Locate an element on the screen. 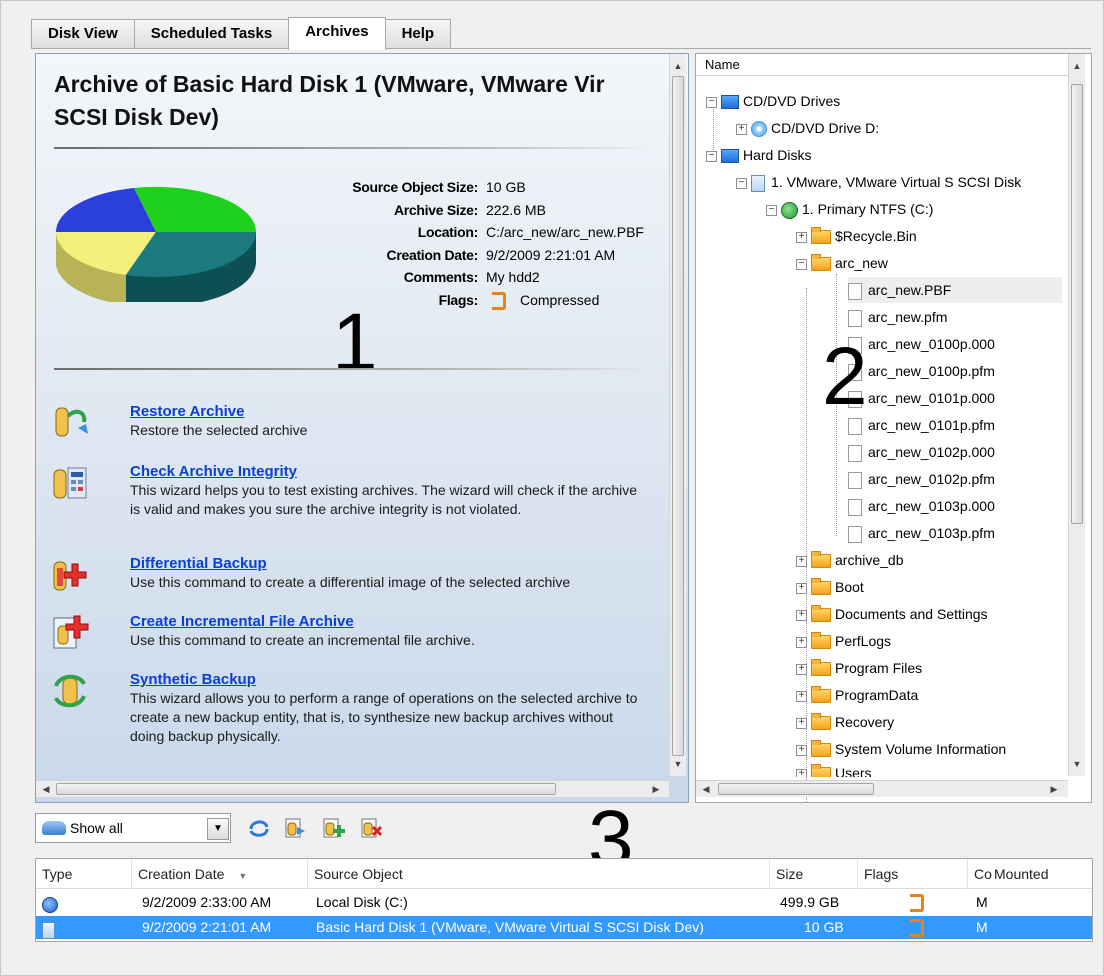 The image size is (1104, 976). tree-node-primary-ntfs: −1. Primary NTFS (C:) is located at coordinates (849, 209).